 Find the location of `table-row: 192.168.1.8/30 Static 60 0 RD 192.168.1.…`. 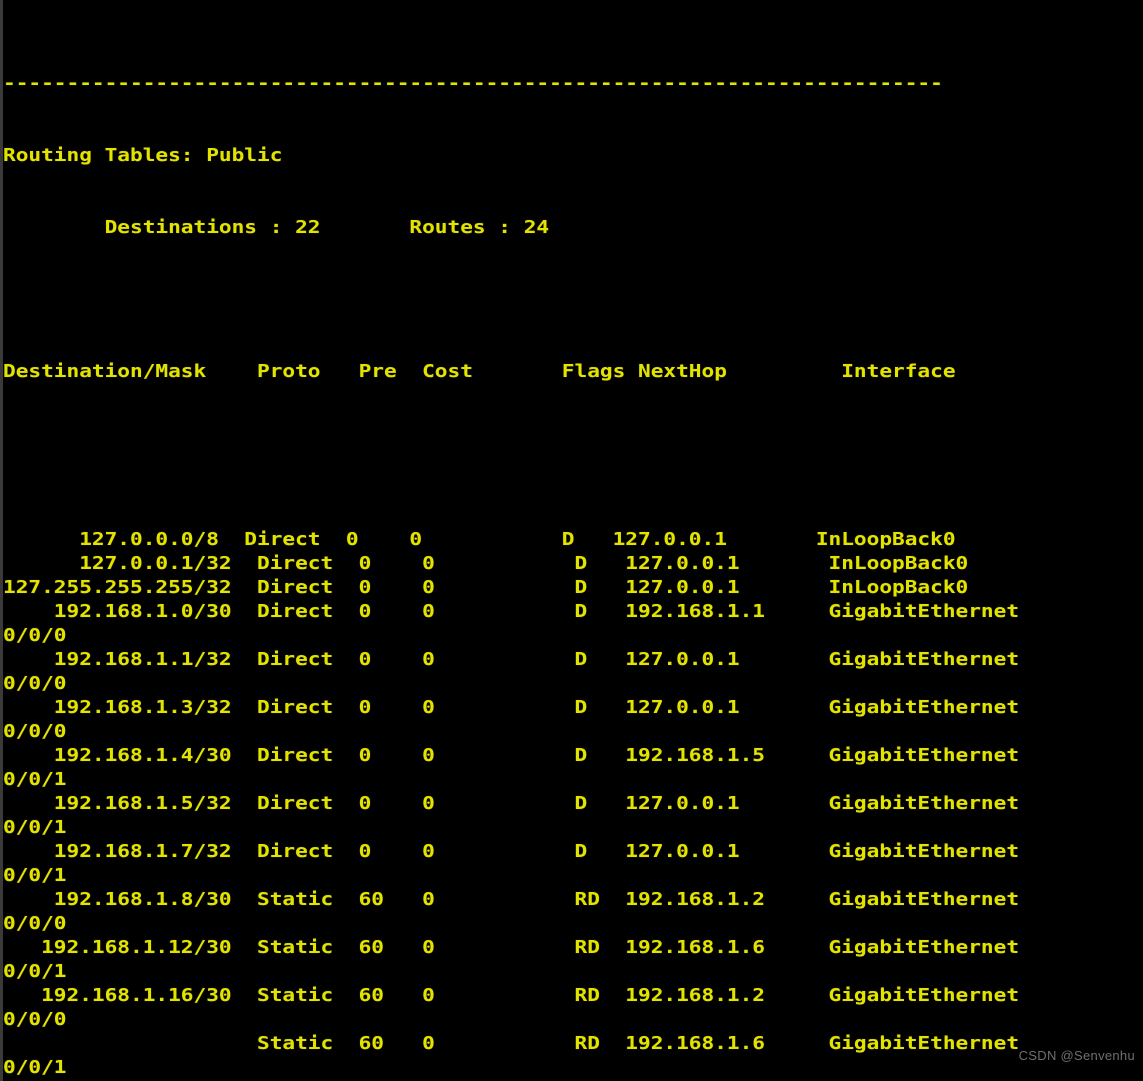

table-row: 192.168.1.8/30 Static 60 0 RD 192.168.1.… is located at coordinates (511, 900).